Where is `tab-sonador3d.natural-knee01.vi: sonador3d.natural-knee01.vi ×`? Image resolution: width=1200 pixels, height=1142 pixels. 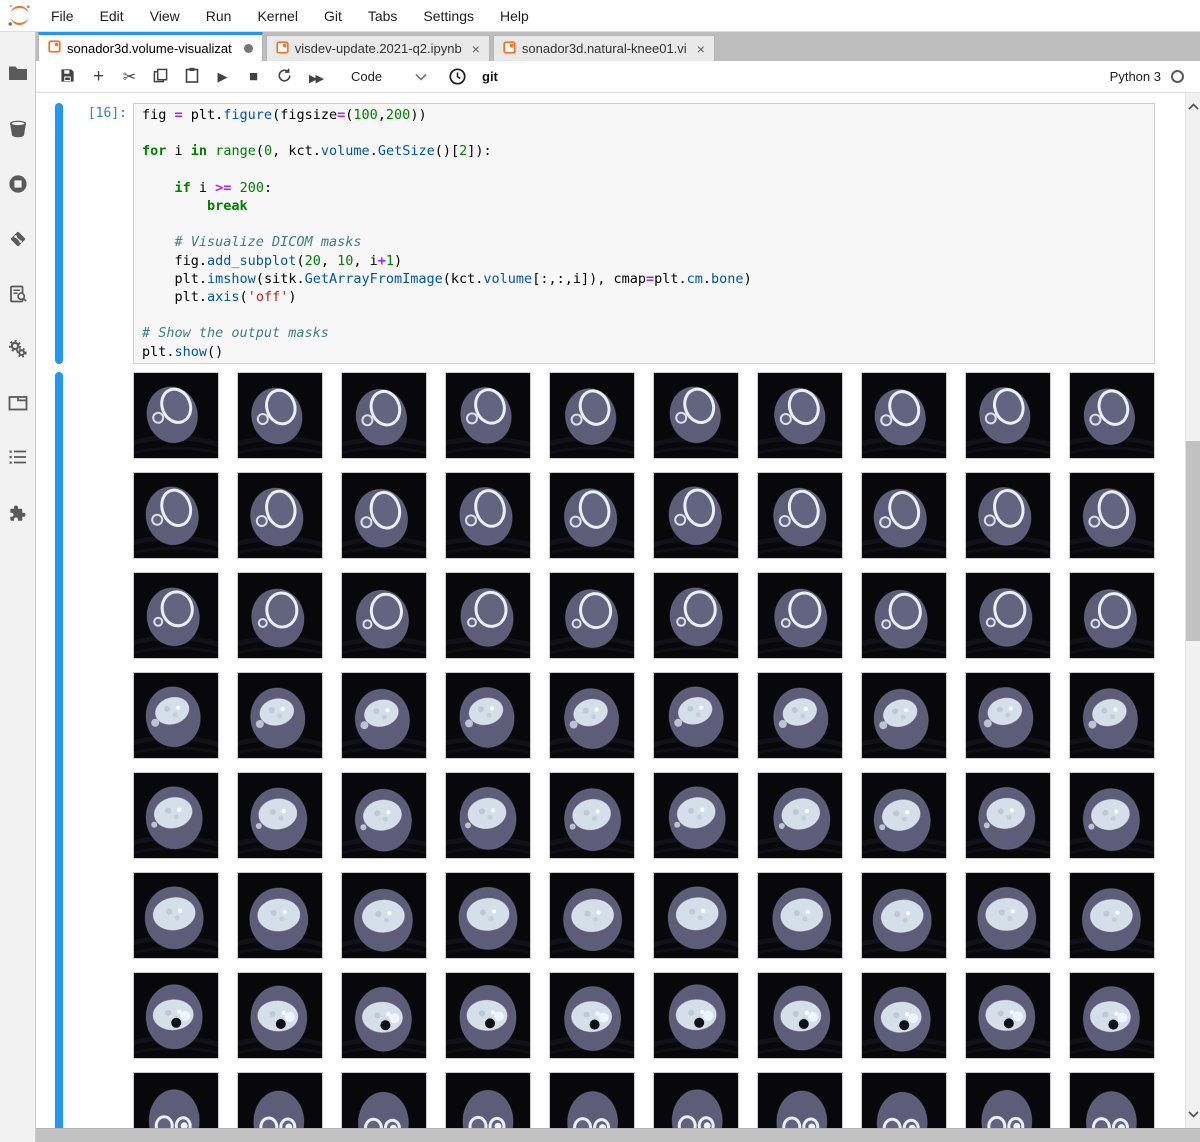
tab-sonador3d.natural-knee01.vi: sonador3d.natural-knee01.vi × is located at coordinates (603, 48).